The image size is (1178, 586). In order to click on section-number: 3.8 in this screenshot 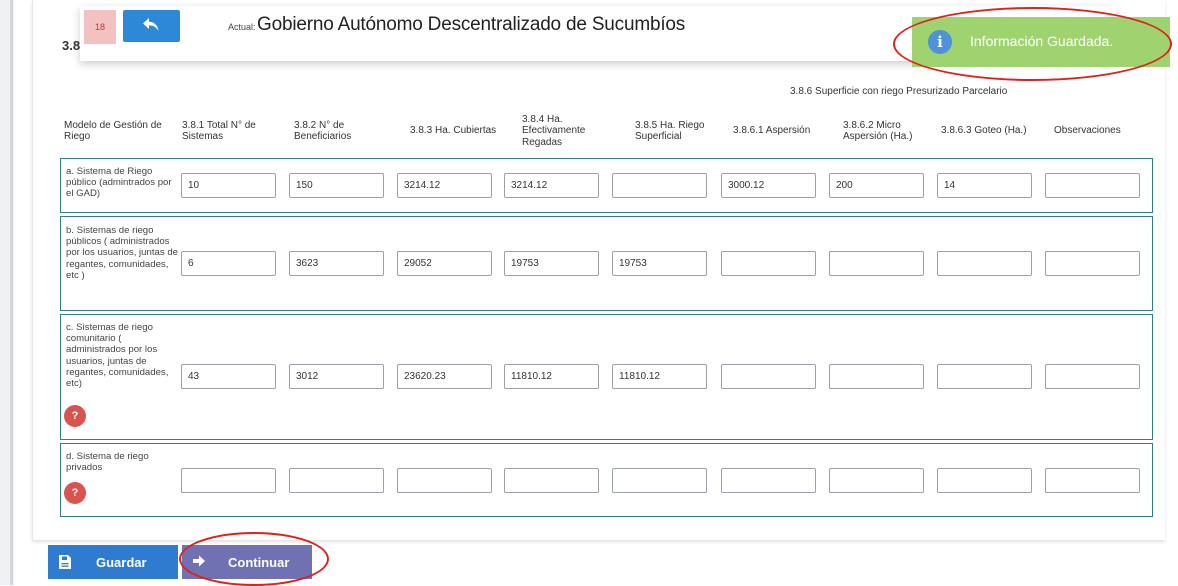, I will do `click(71, 45)`.